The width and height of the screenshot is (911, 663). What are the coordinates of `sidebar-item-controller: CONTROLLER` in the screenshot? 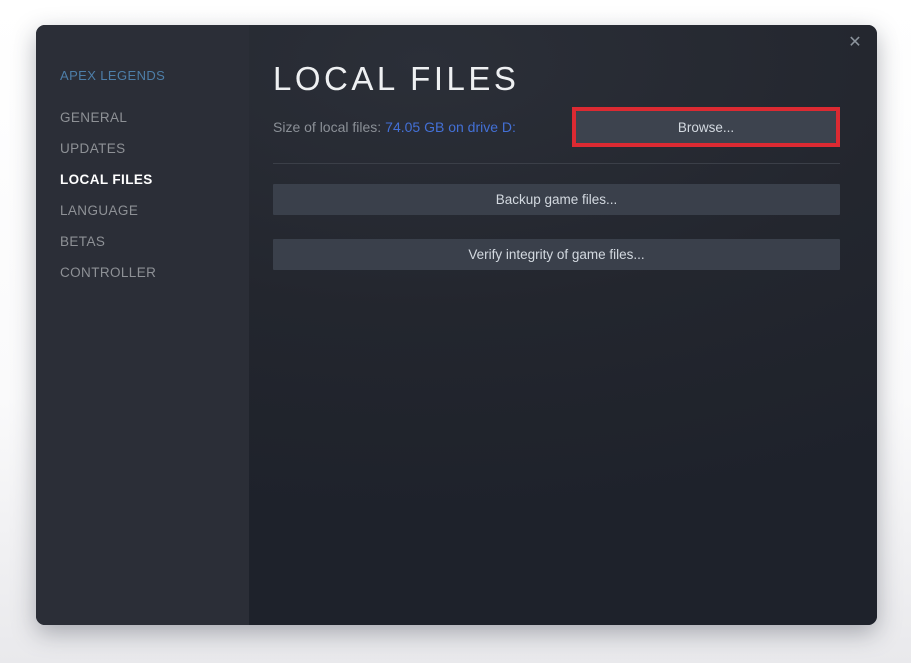 It's located at (142, 272).